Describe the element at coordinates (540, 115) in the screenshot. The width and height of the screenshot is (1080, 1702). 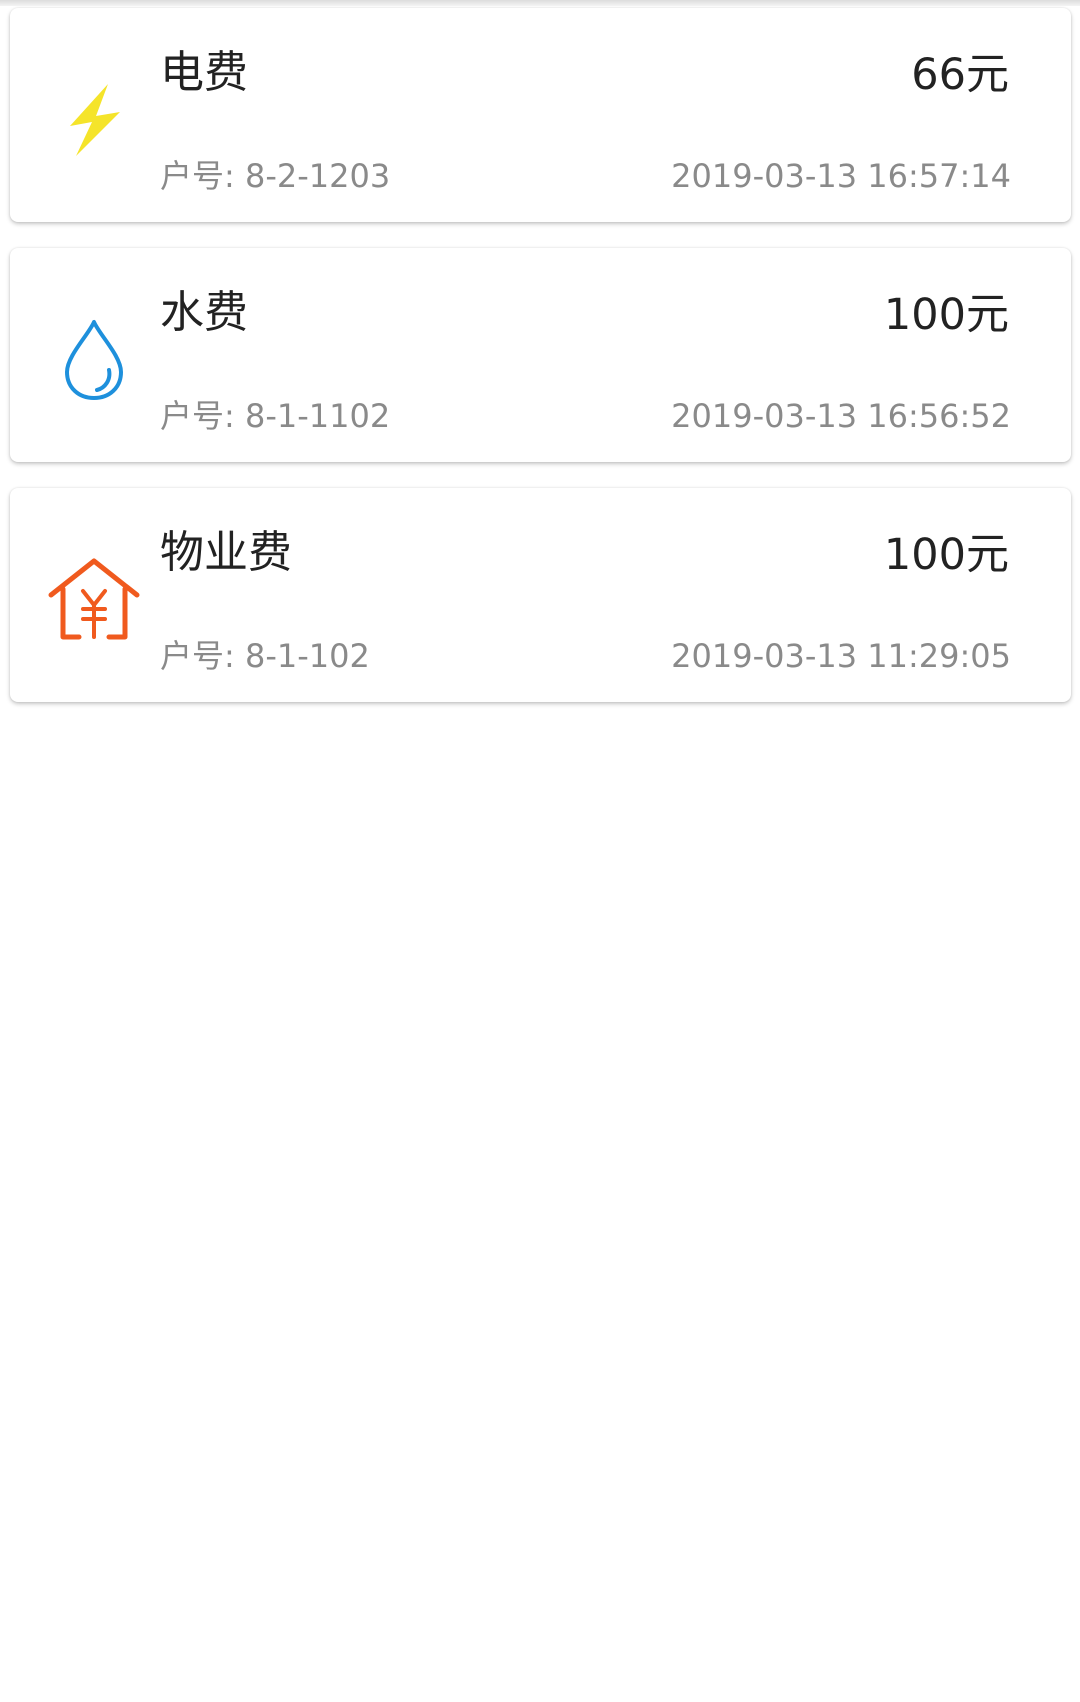
I see `payment-card-electricity: 电费 66元 户号: 8-2-1203 2019-03-13 16:57:14` at that location.